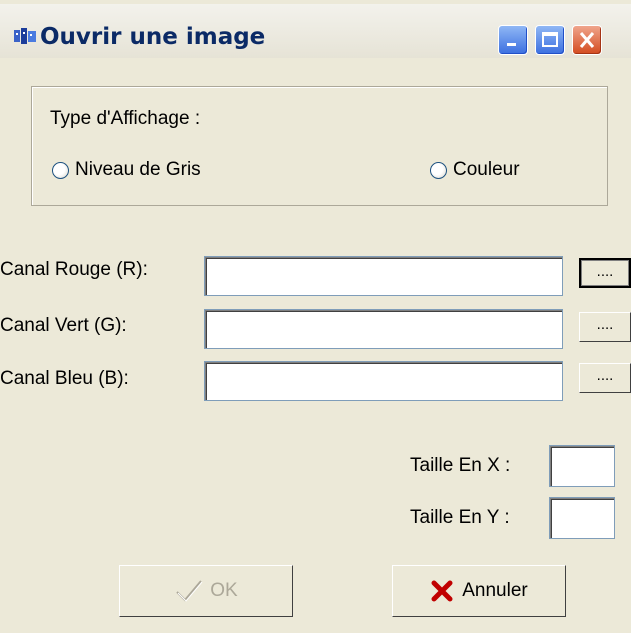 This screenshot has height=633, width=631. I want to click on checkmark-icon, so click(189, 591).